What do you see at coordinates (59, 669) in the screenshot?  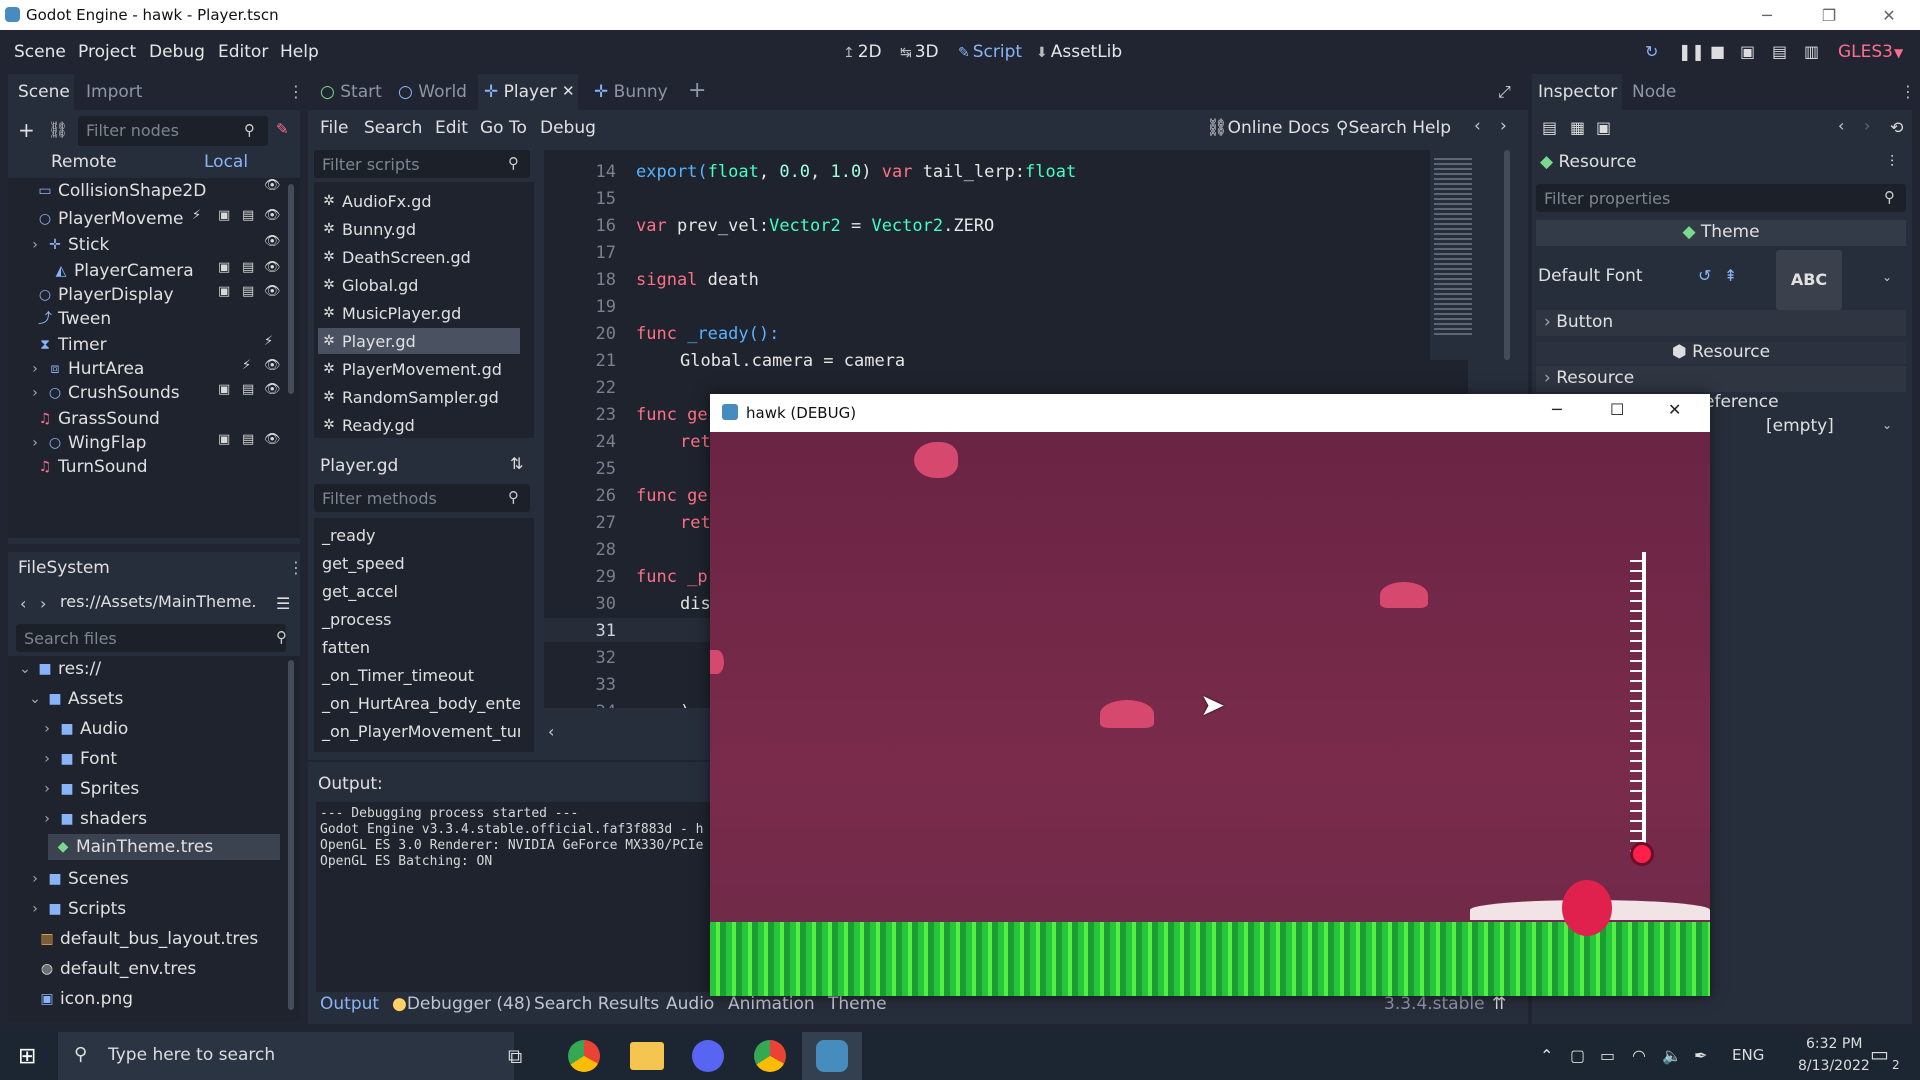 I see `fs-res: ⌄ ■ res://` at bounding box center [59, 669].